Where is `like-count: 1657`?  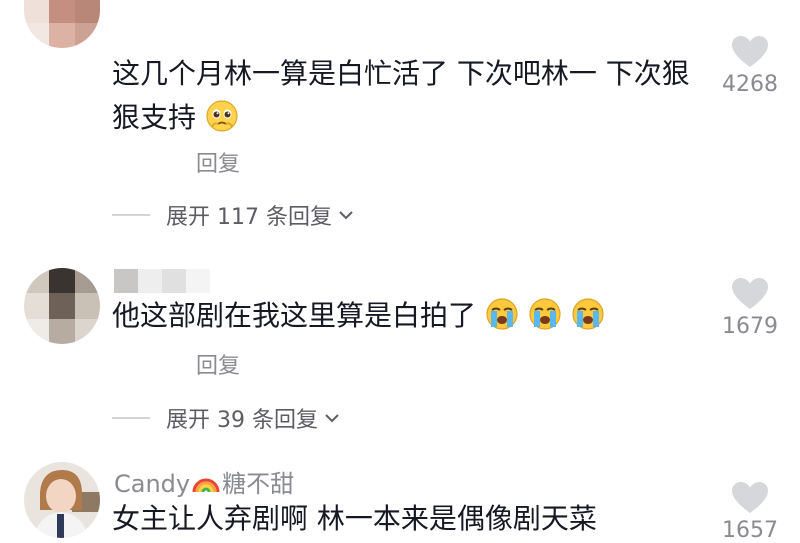
like-count: 1657 is located at coordinates (750, 530).